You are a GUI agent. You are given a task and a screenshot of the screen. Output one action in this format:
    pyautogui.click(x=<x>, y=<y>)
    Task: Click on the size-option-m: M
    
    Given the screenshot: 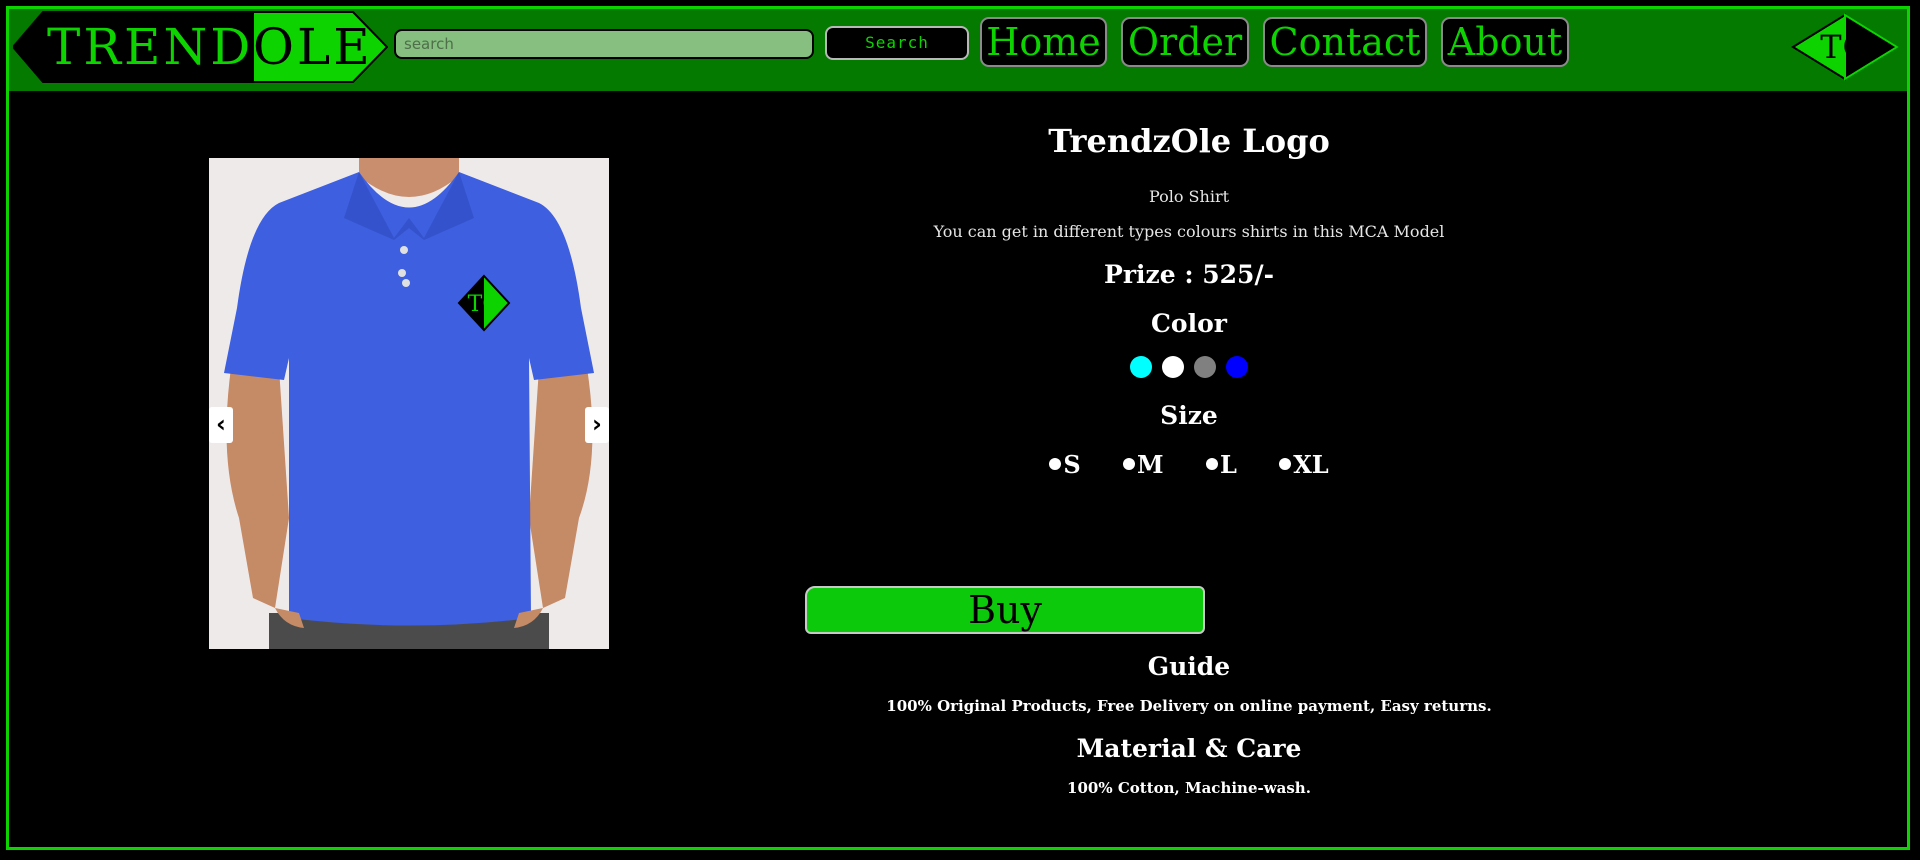 What is the action you would take?
    pyautogui.click(x=1143, y=464)
    